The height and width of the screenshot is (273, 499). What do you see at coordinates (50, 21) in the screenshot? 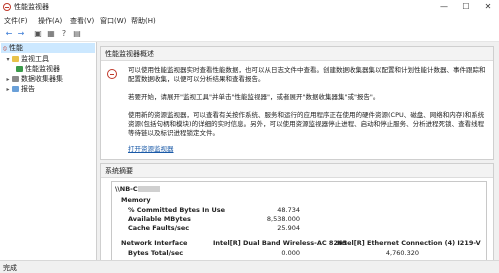
I see `menu-action: 操作(A)` at bounding box center [50, 21].